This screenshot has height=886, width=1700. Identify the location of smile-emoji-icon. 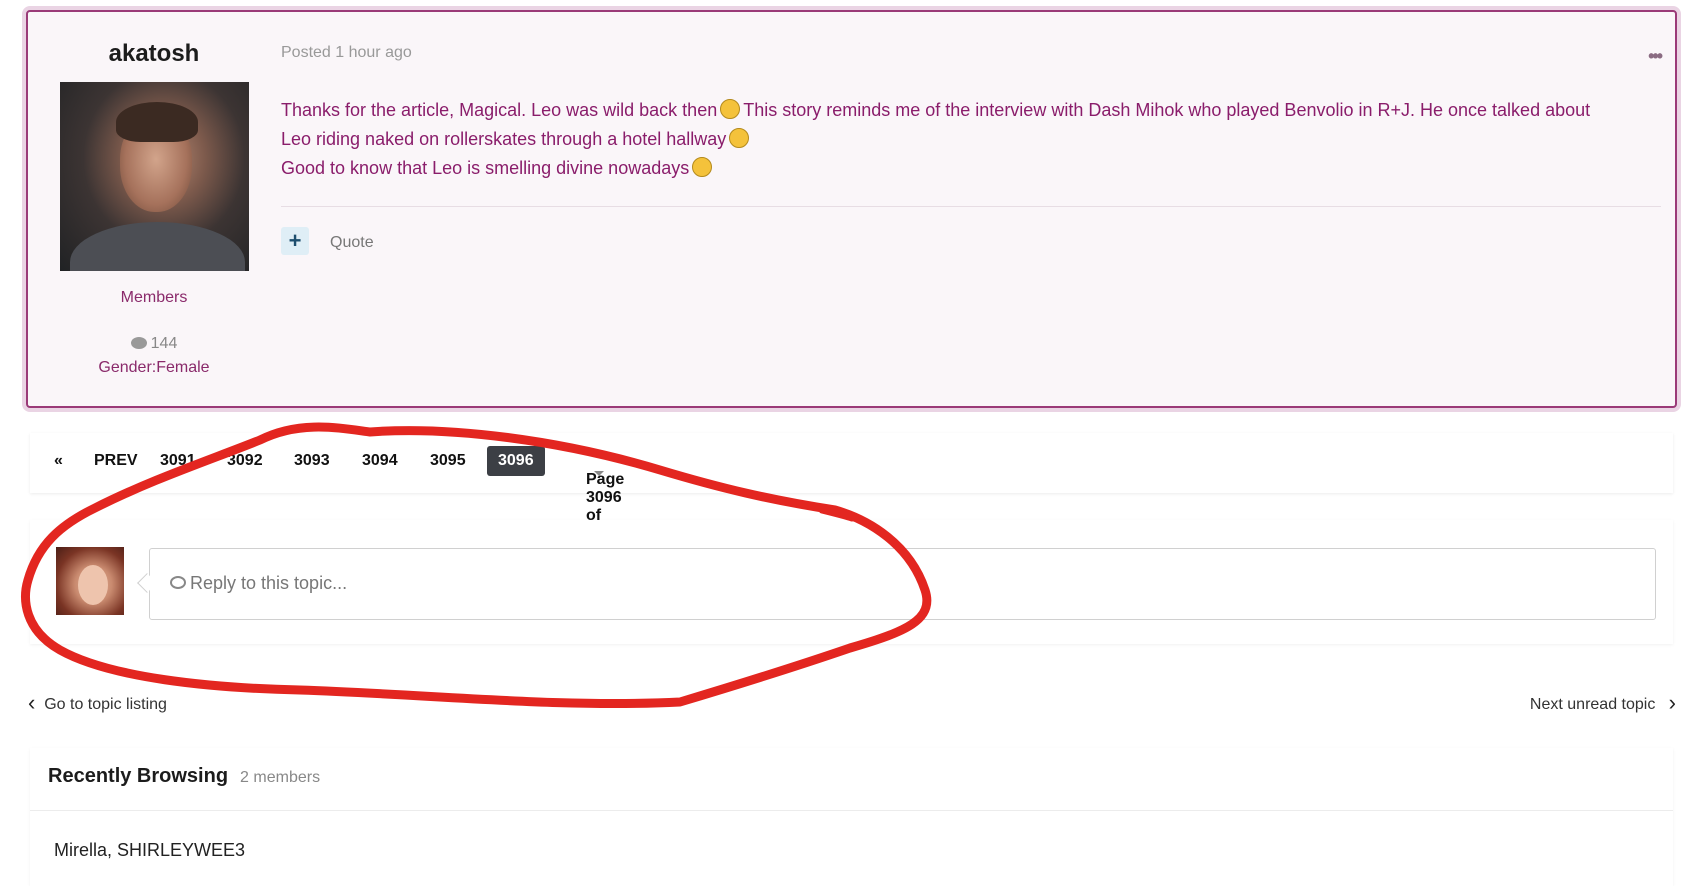
(702, 167).